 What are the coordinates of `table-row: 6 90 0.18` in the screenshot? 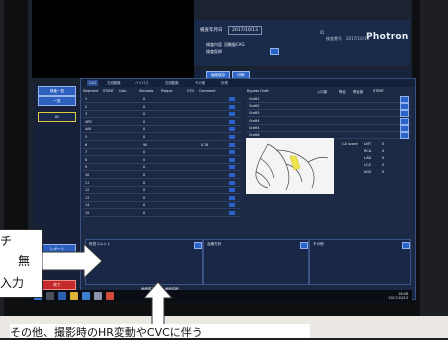 It's located at (162, 145).